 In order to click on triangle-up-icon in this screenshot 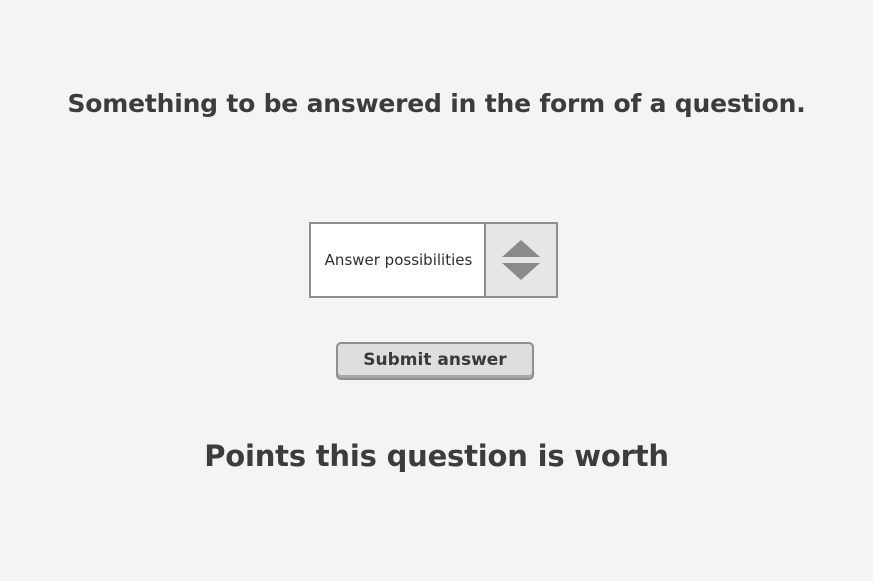, I will do `click(521, 248)`.